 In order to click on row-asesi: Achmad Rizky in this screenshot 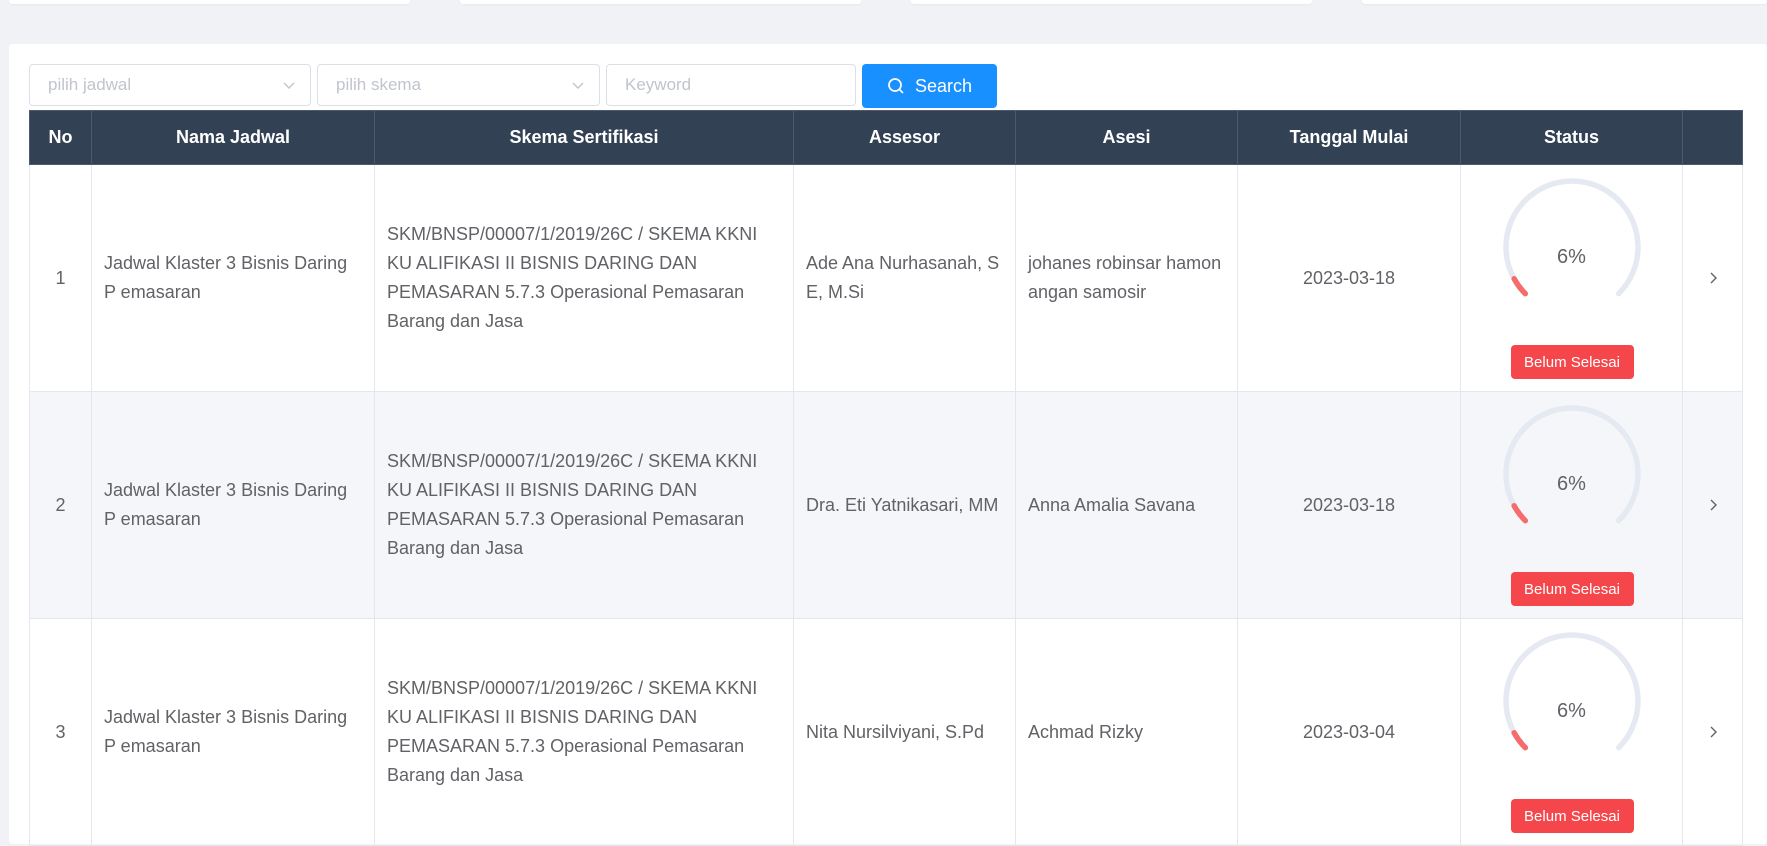, I will do `click(1126, 732)`.